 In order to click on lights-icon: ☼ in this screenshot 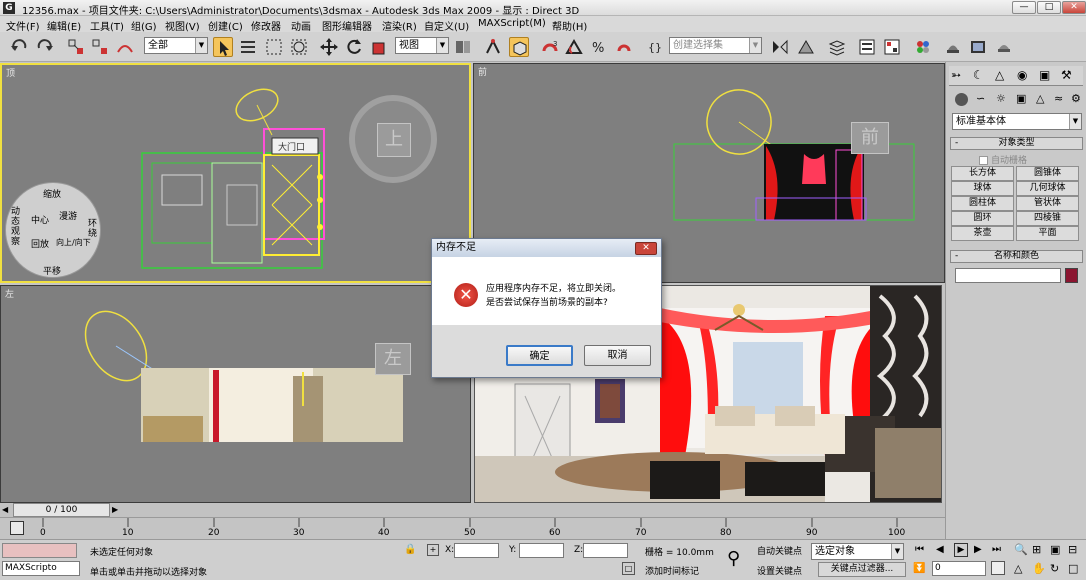, I will do `click(1001, 98)`.